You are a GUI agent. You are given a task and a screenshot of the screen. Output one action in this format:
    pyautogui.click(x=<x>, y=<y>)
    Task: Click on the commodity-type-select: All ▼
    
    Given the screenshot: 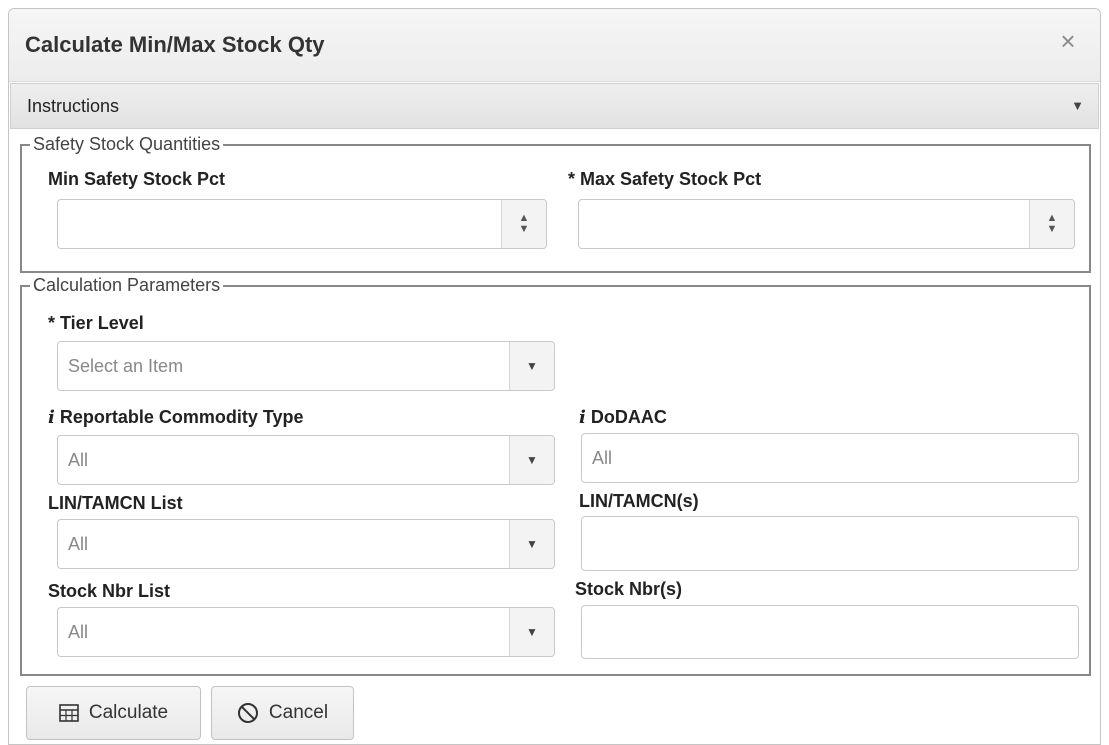 What is the action you would take?
    pyautogui.click(x=306, y=460)
    